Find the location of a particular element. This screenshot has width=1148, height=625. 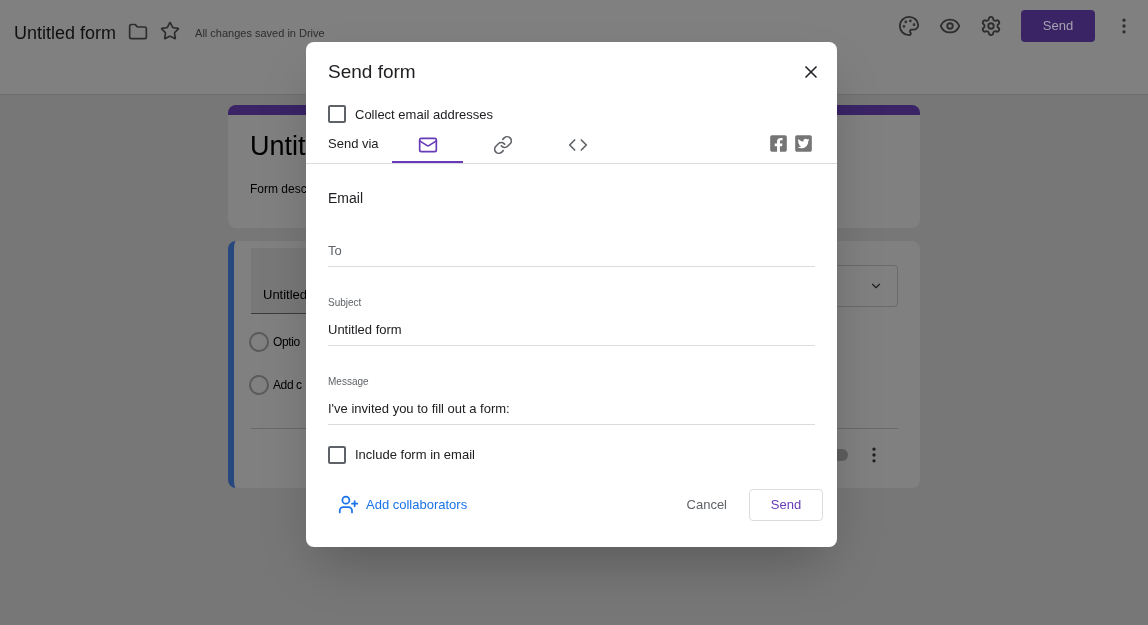

text-field: Untitled form is located at coordinates (571, 332).